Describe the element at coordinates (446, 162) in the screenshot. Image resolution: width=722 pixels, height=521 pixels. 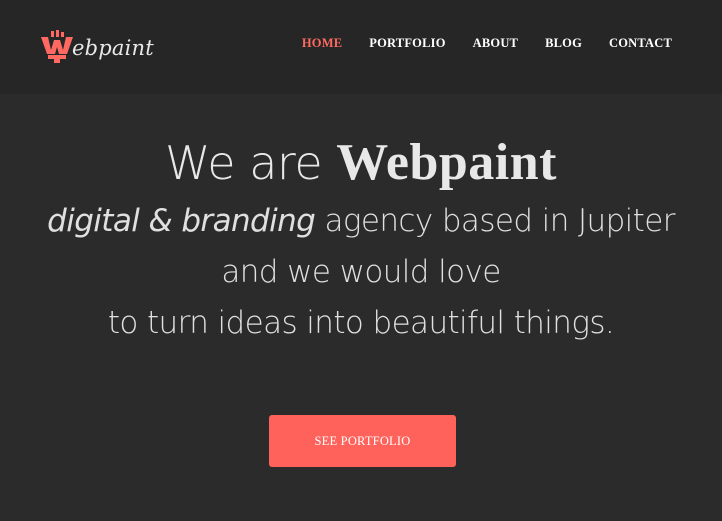
I see `headline-brand: Webpaint` at that location.